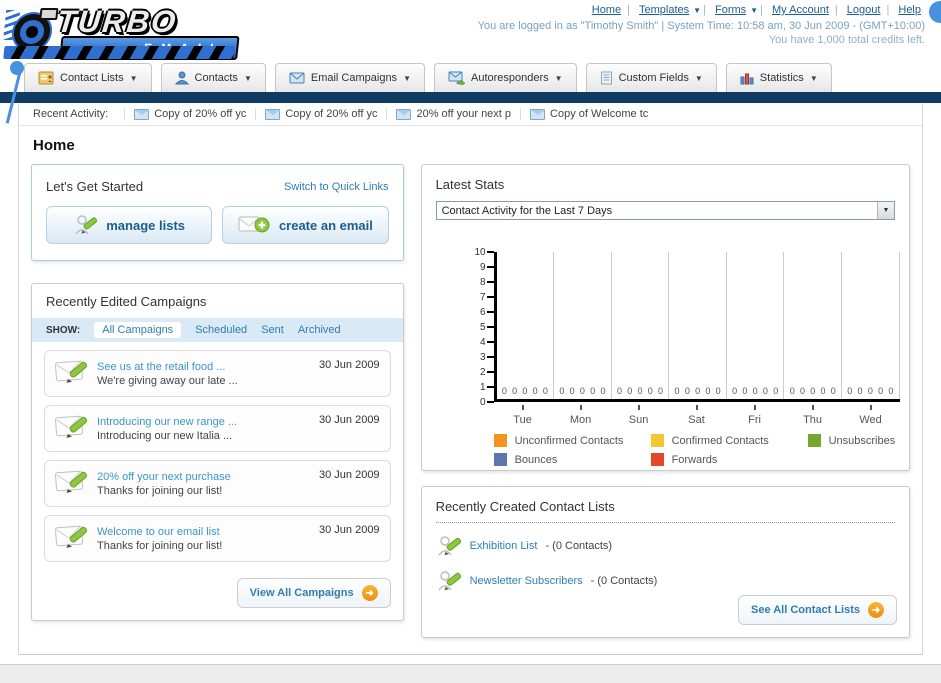 Image resolution: width=941 pixels, height=683 pixels. Describe the element at coordinates (483, 267) in the screenshot. I see `y-axis-tick-label: 9` at that location.